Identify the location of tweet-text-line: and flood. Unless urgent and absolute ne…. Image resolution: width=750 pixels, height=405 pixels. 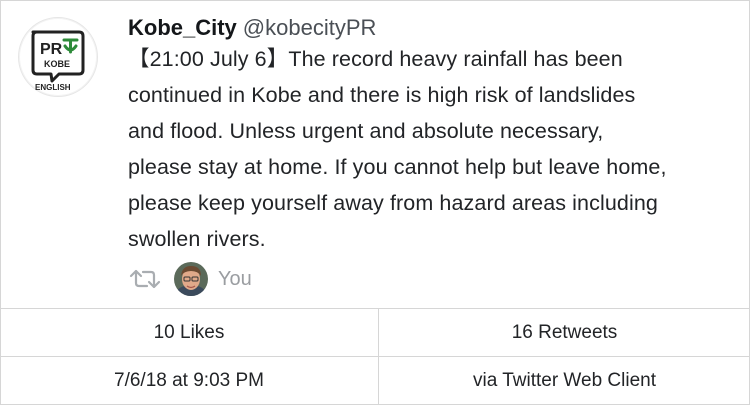
(366, 131).